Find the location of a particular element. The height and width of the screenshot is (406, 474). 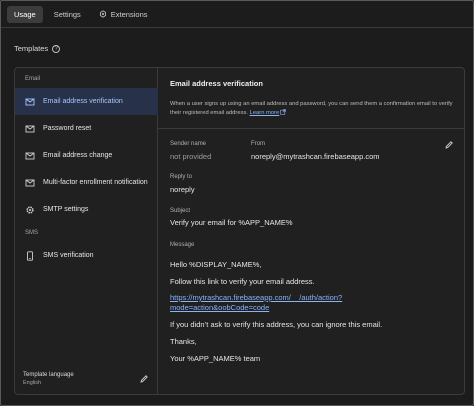

sidebar-item-label: Email address verification is located at coordinates (83, 101).